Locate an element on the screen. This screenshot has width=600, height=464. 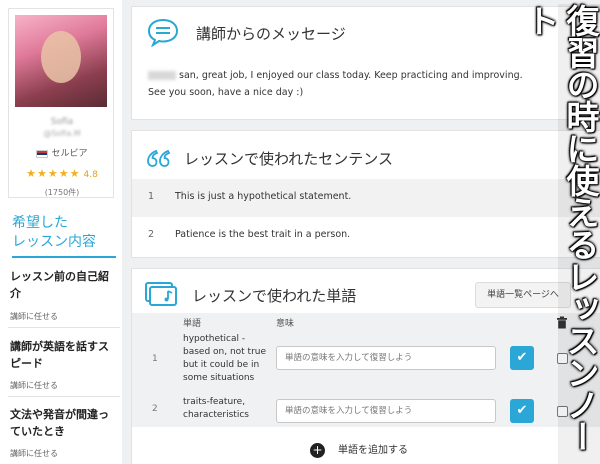
wish-item-title: 文法や発音が間違っていたとき is located at coordinates (59, 423).